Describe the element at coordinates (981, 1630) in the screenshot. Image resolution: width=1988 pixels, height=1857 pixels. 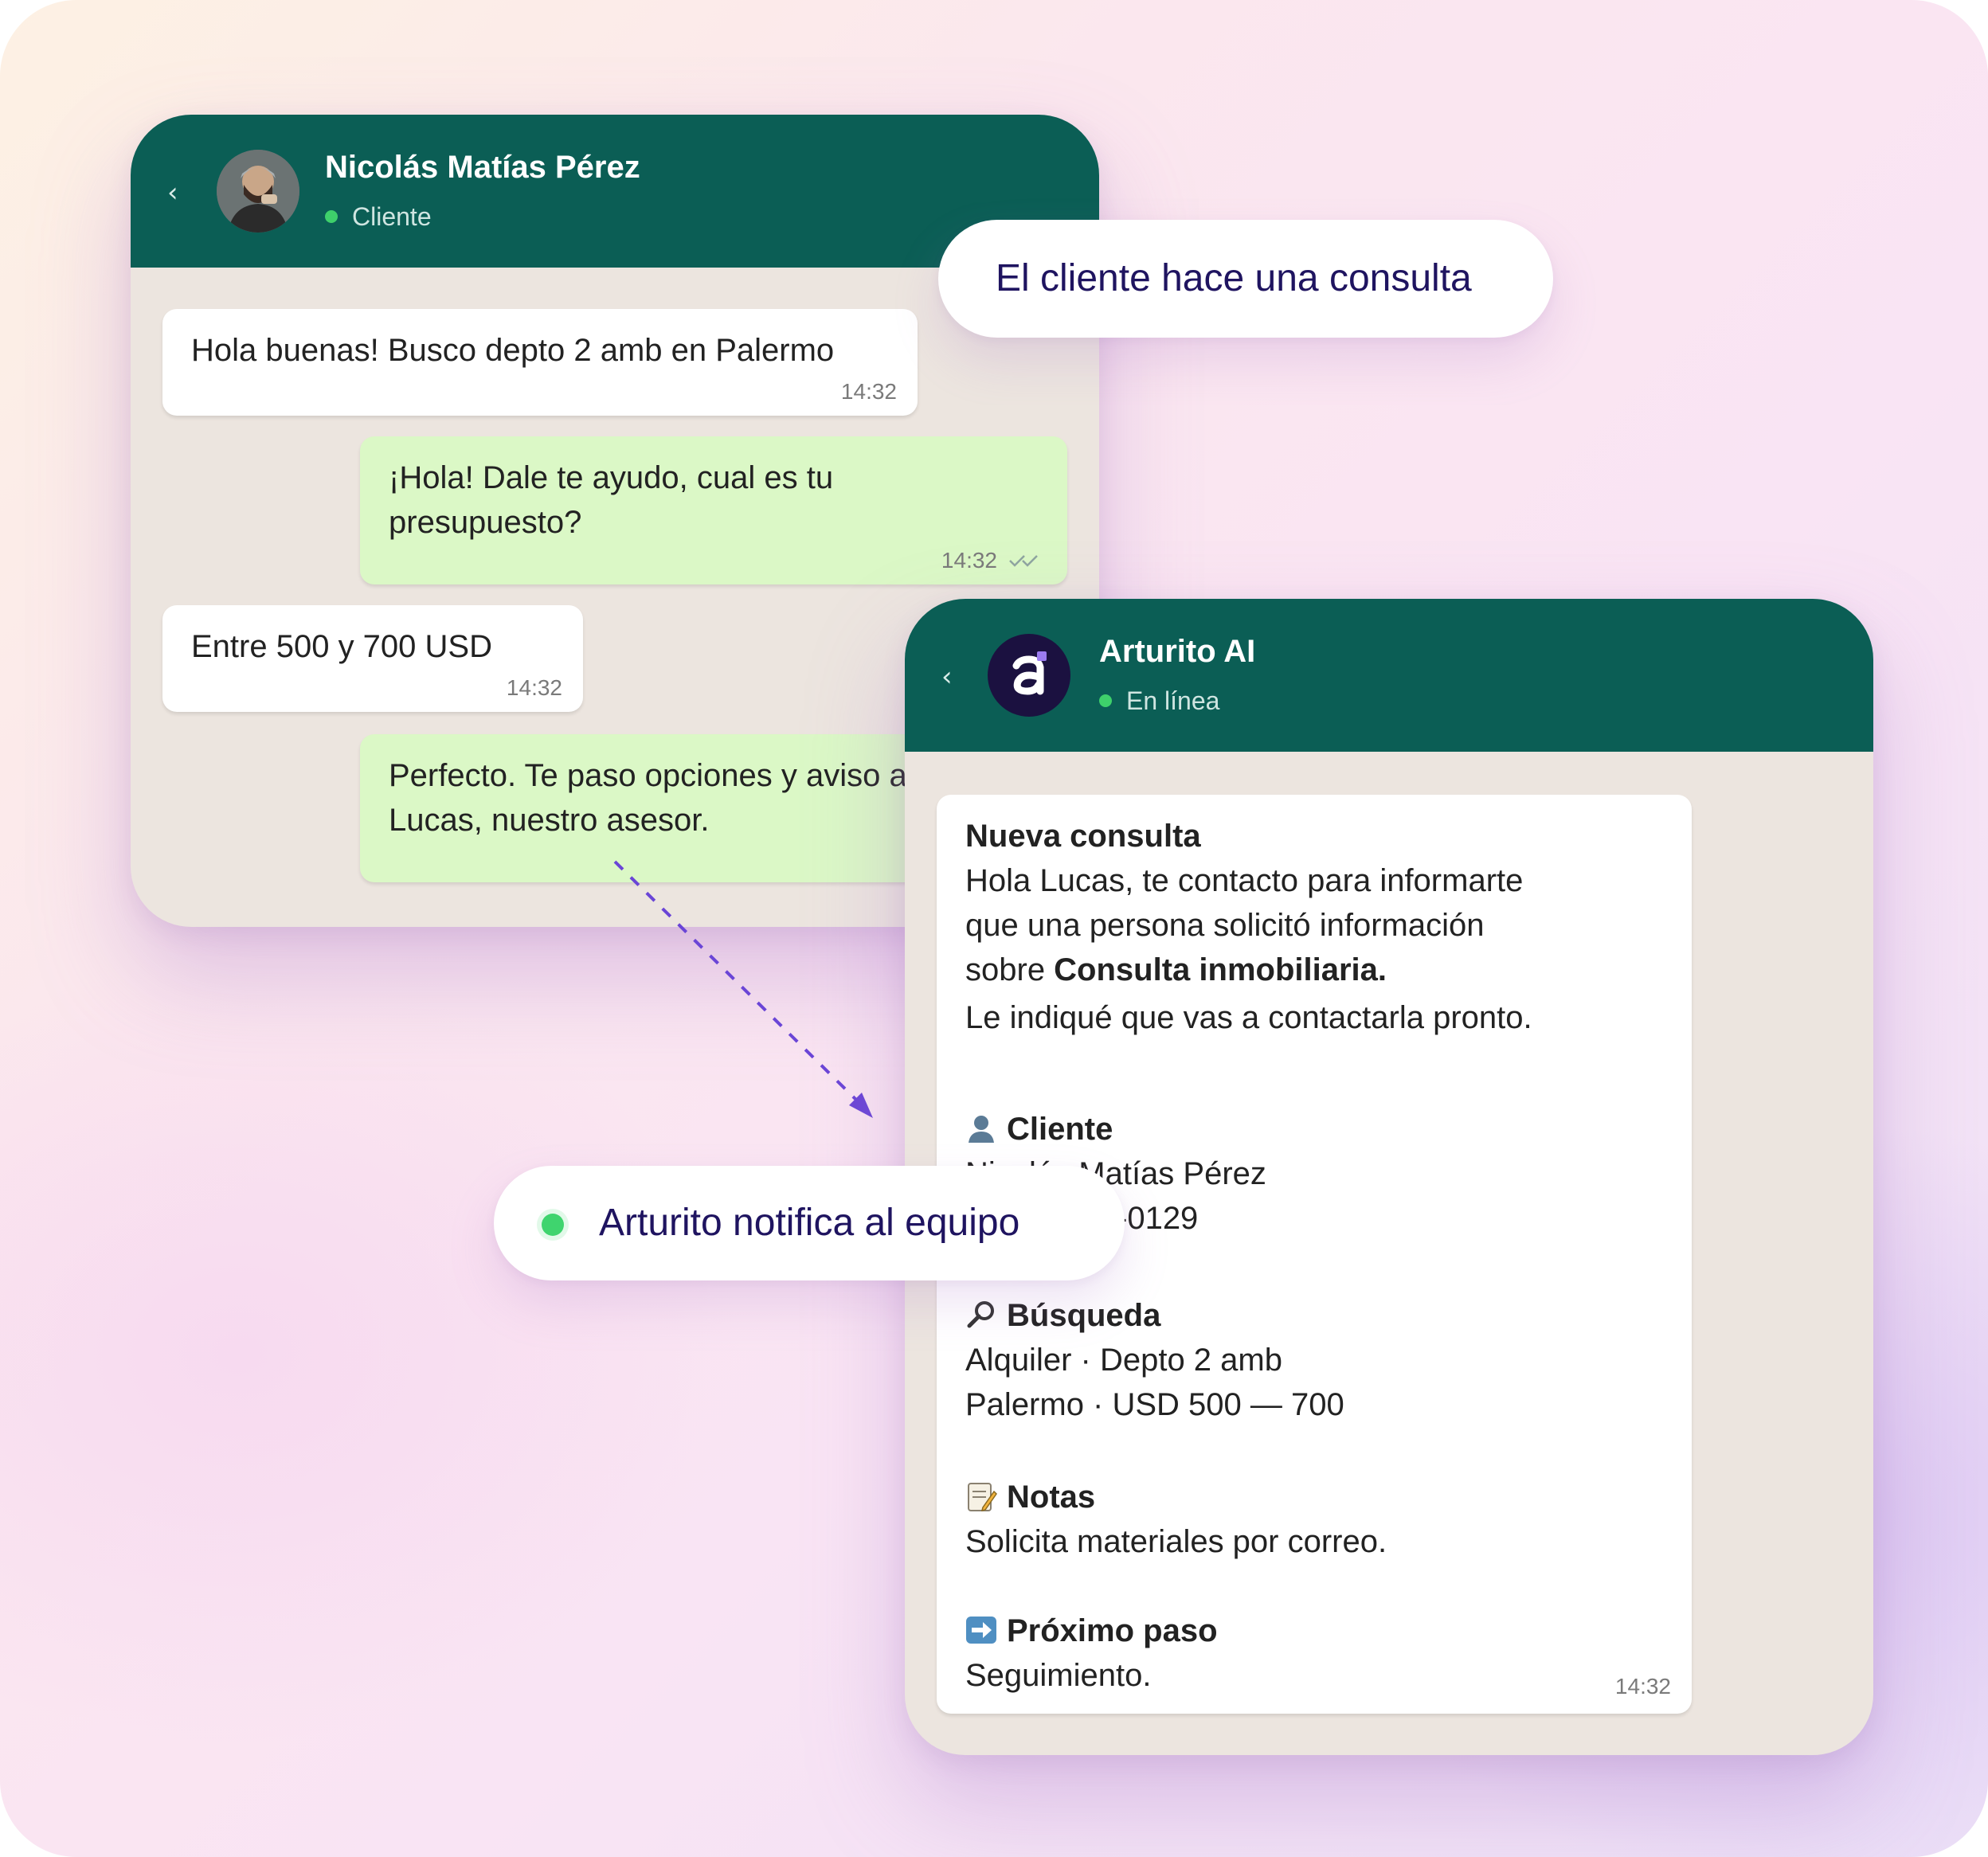
I see `right-arrow-icon` at that location.